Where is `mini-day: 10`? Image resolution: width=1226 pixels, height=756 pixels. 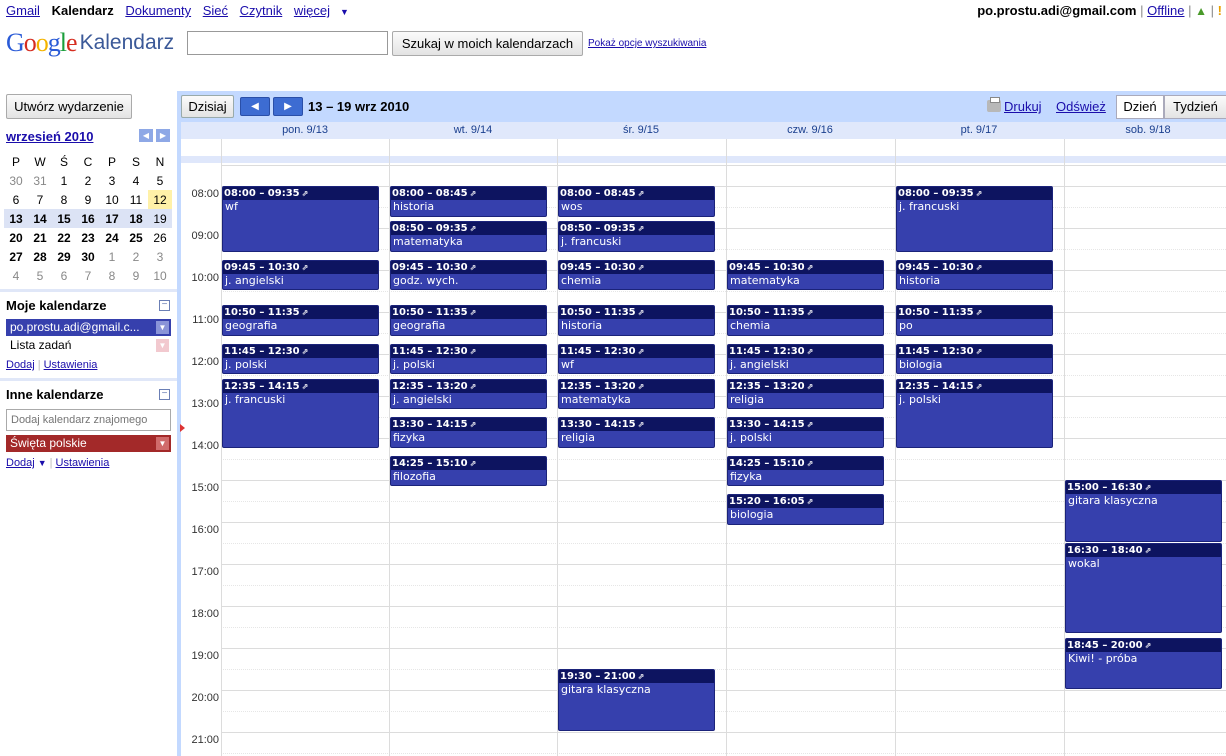 mini-day: 10 is located at coordinates (160, 275).